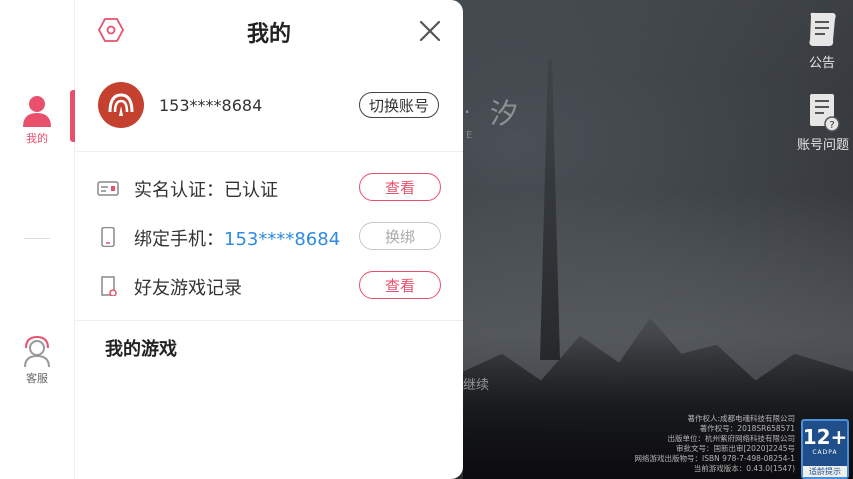 The height and width of the screenshot is (479, 853). What do you see at coordinates (37, 138) in the screenshot?
I see `rail-item-mine-label: 我的` at bounding box center [37, 138].